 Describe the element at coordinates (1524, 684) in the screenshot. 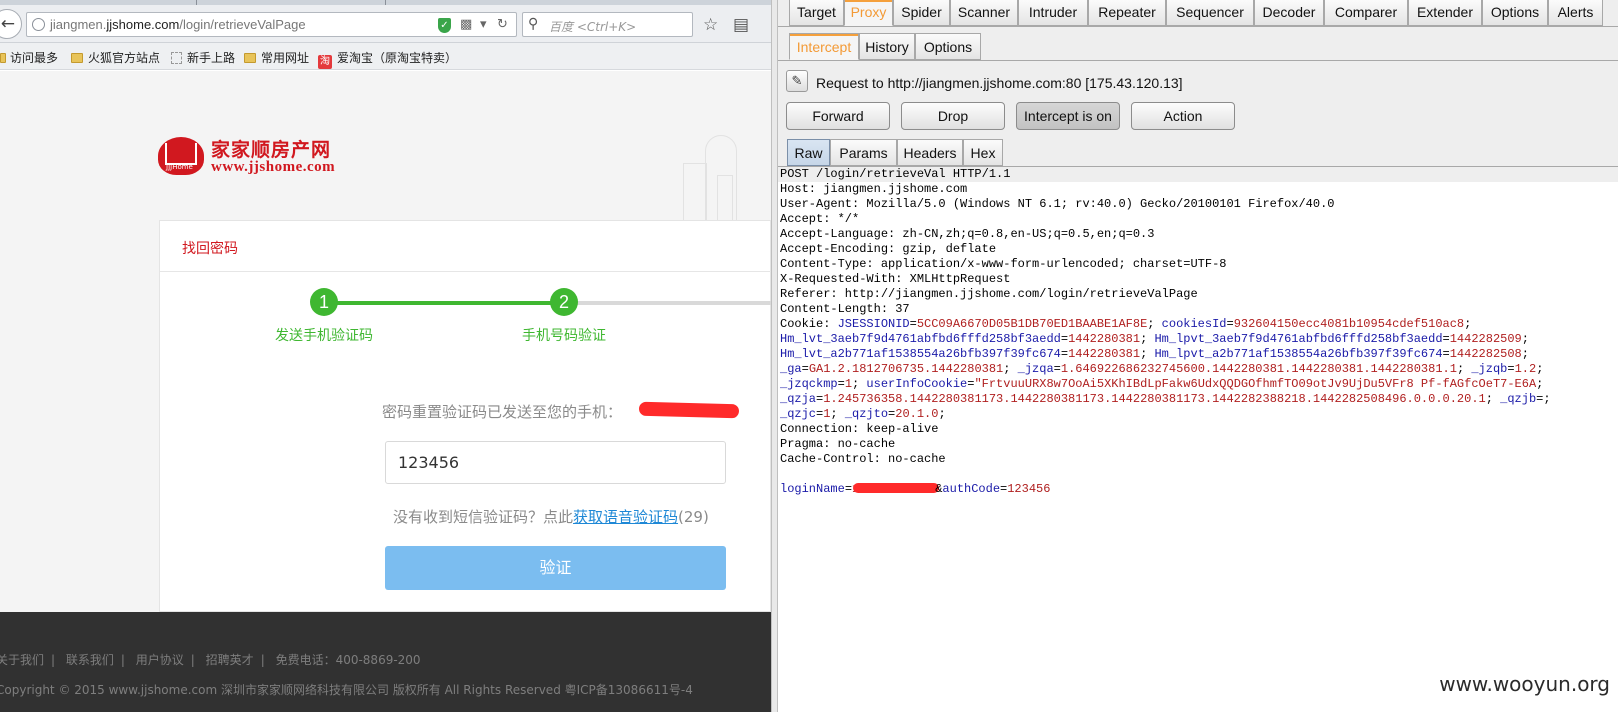

I see `watermark: www.wooyun.org` at that location.